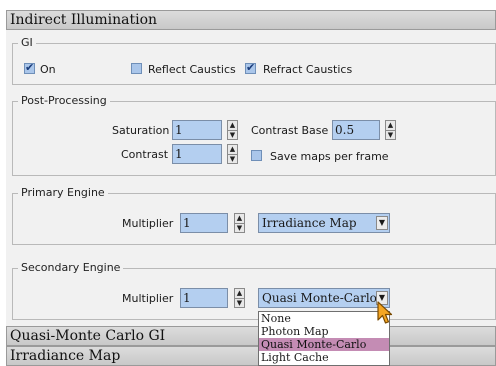  Describe the element at coordinates (192, 69) in the screenshot. I see `reflect-caustics-label: Reflect Caustics` at that location.